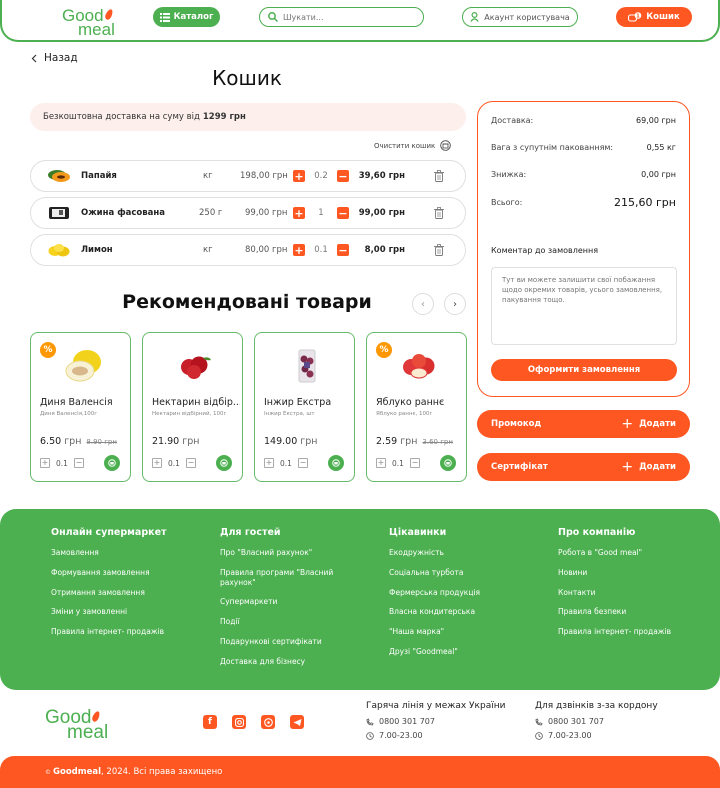 The height and width of the screenshot is (788, 720). Describe the element at coordinates (436, 706) in the screenshot. I see `hotline-title: Гаряча лінія у межах України` at that location.